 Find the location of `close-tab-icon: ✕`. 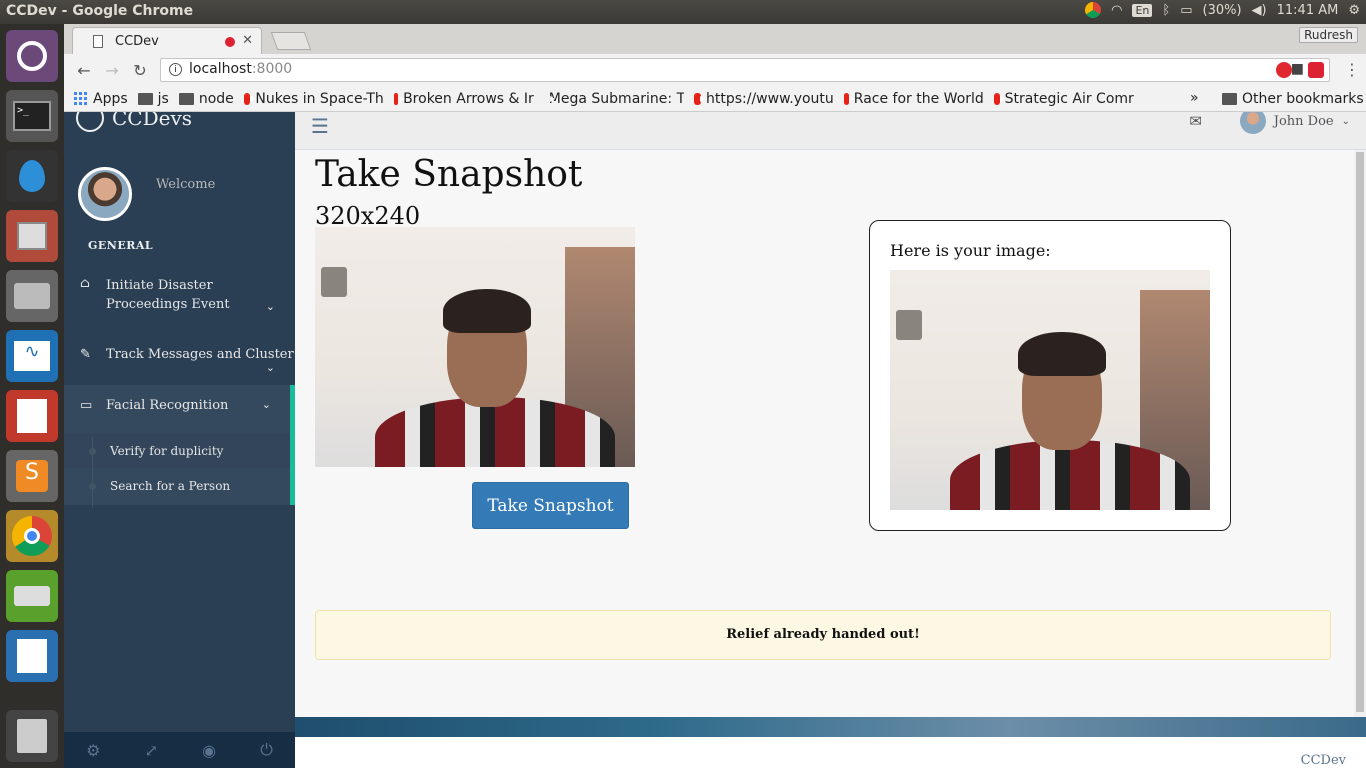

close-tab-icon: ✕ is located at coordinates (247, 40).